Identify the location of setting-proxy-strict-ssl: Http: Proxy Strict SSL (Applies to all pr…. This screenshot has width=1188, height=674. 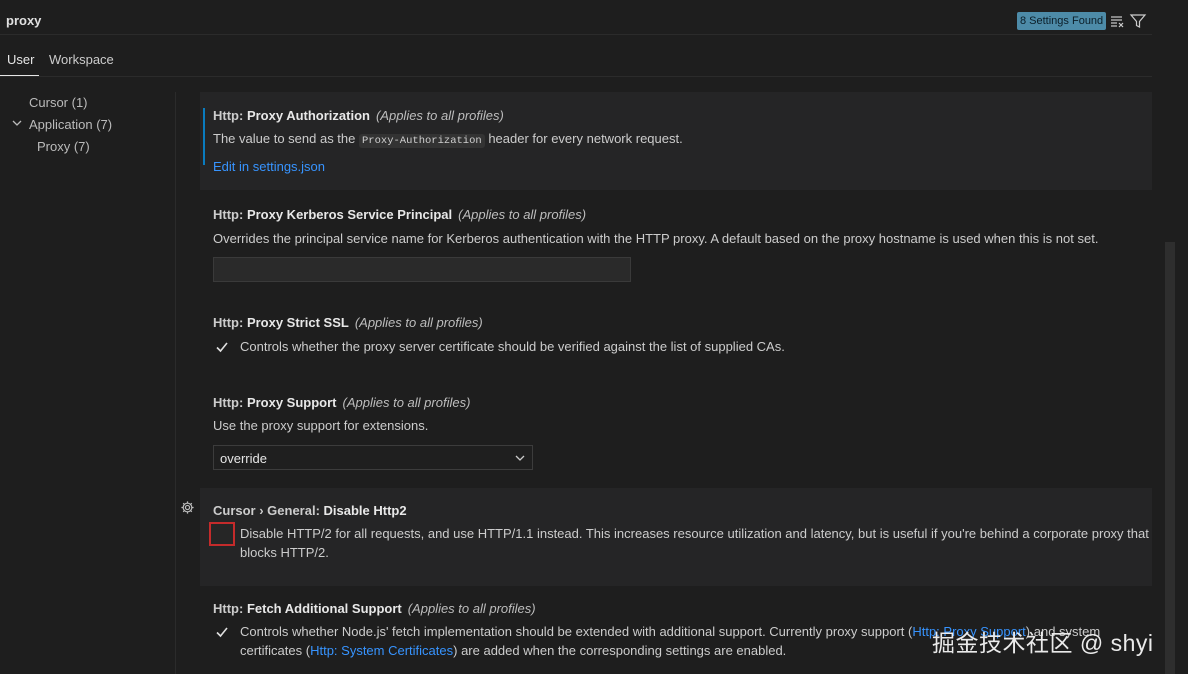
(676, 338).